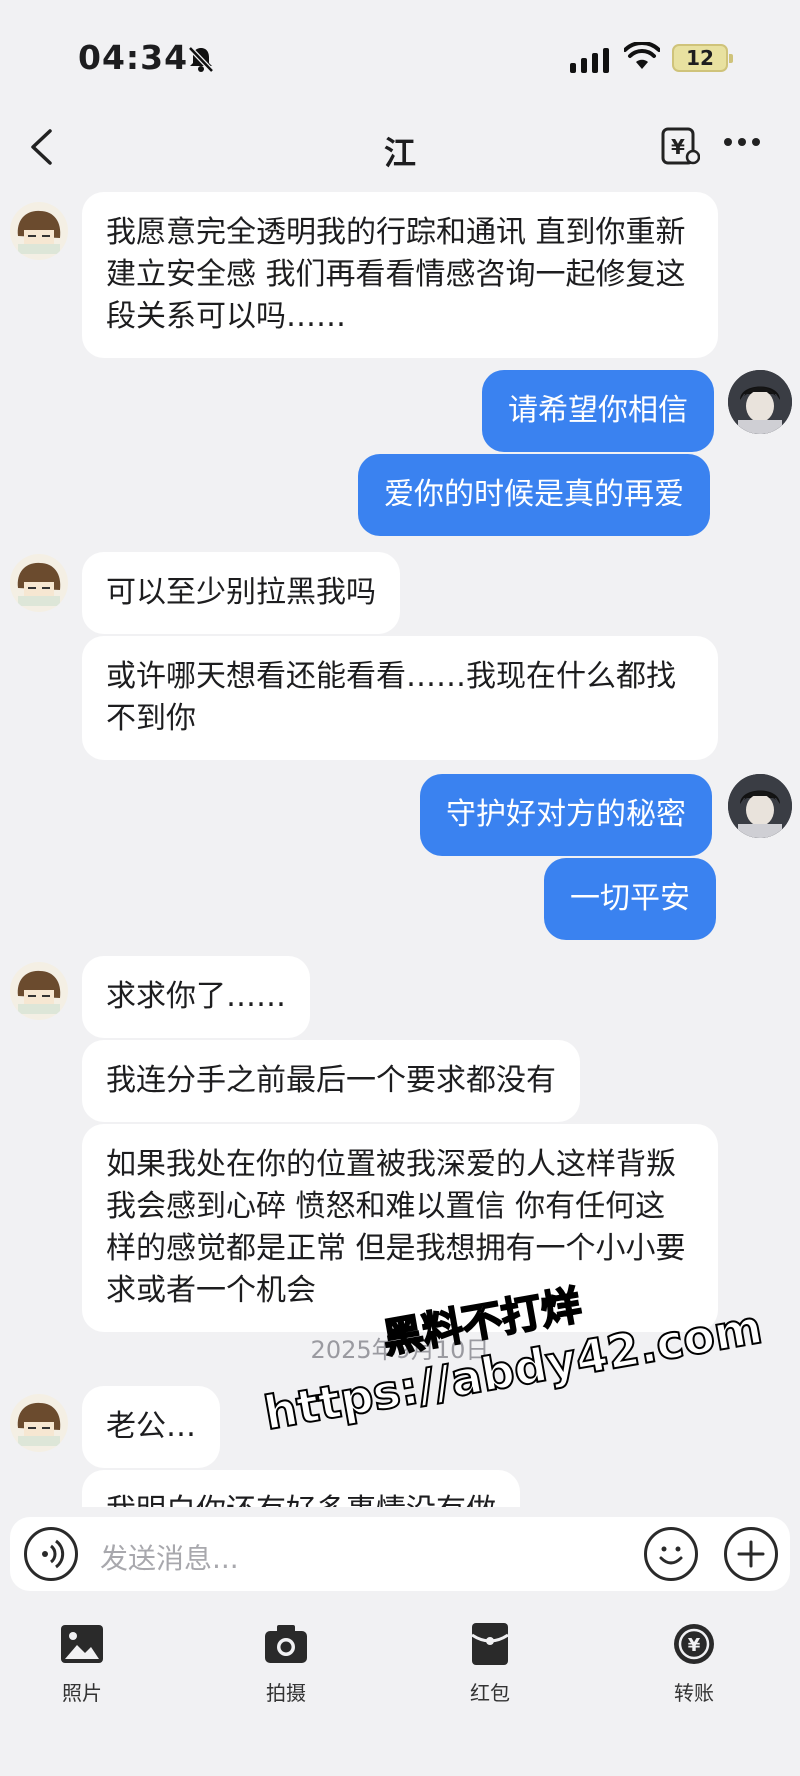 The image size is (800, 1776). Describe the element at coordinates (490, 1644) in the screenshot. I see `red-packet-icon` at that location.